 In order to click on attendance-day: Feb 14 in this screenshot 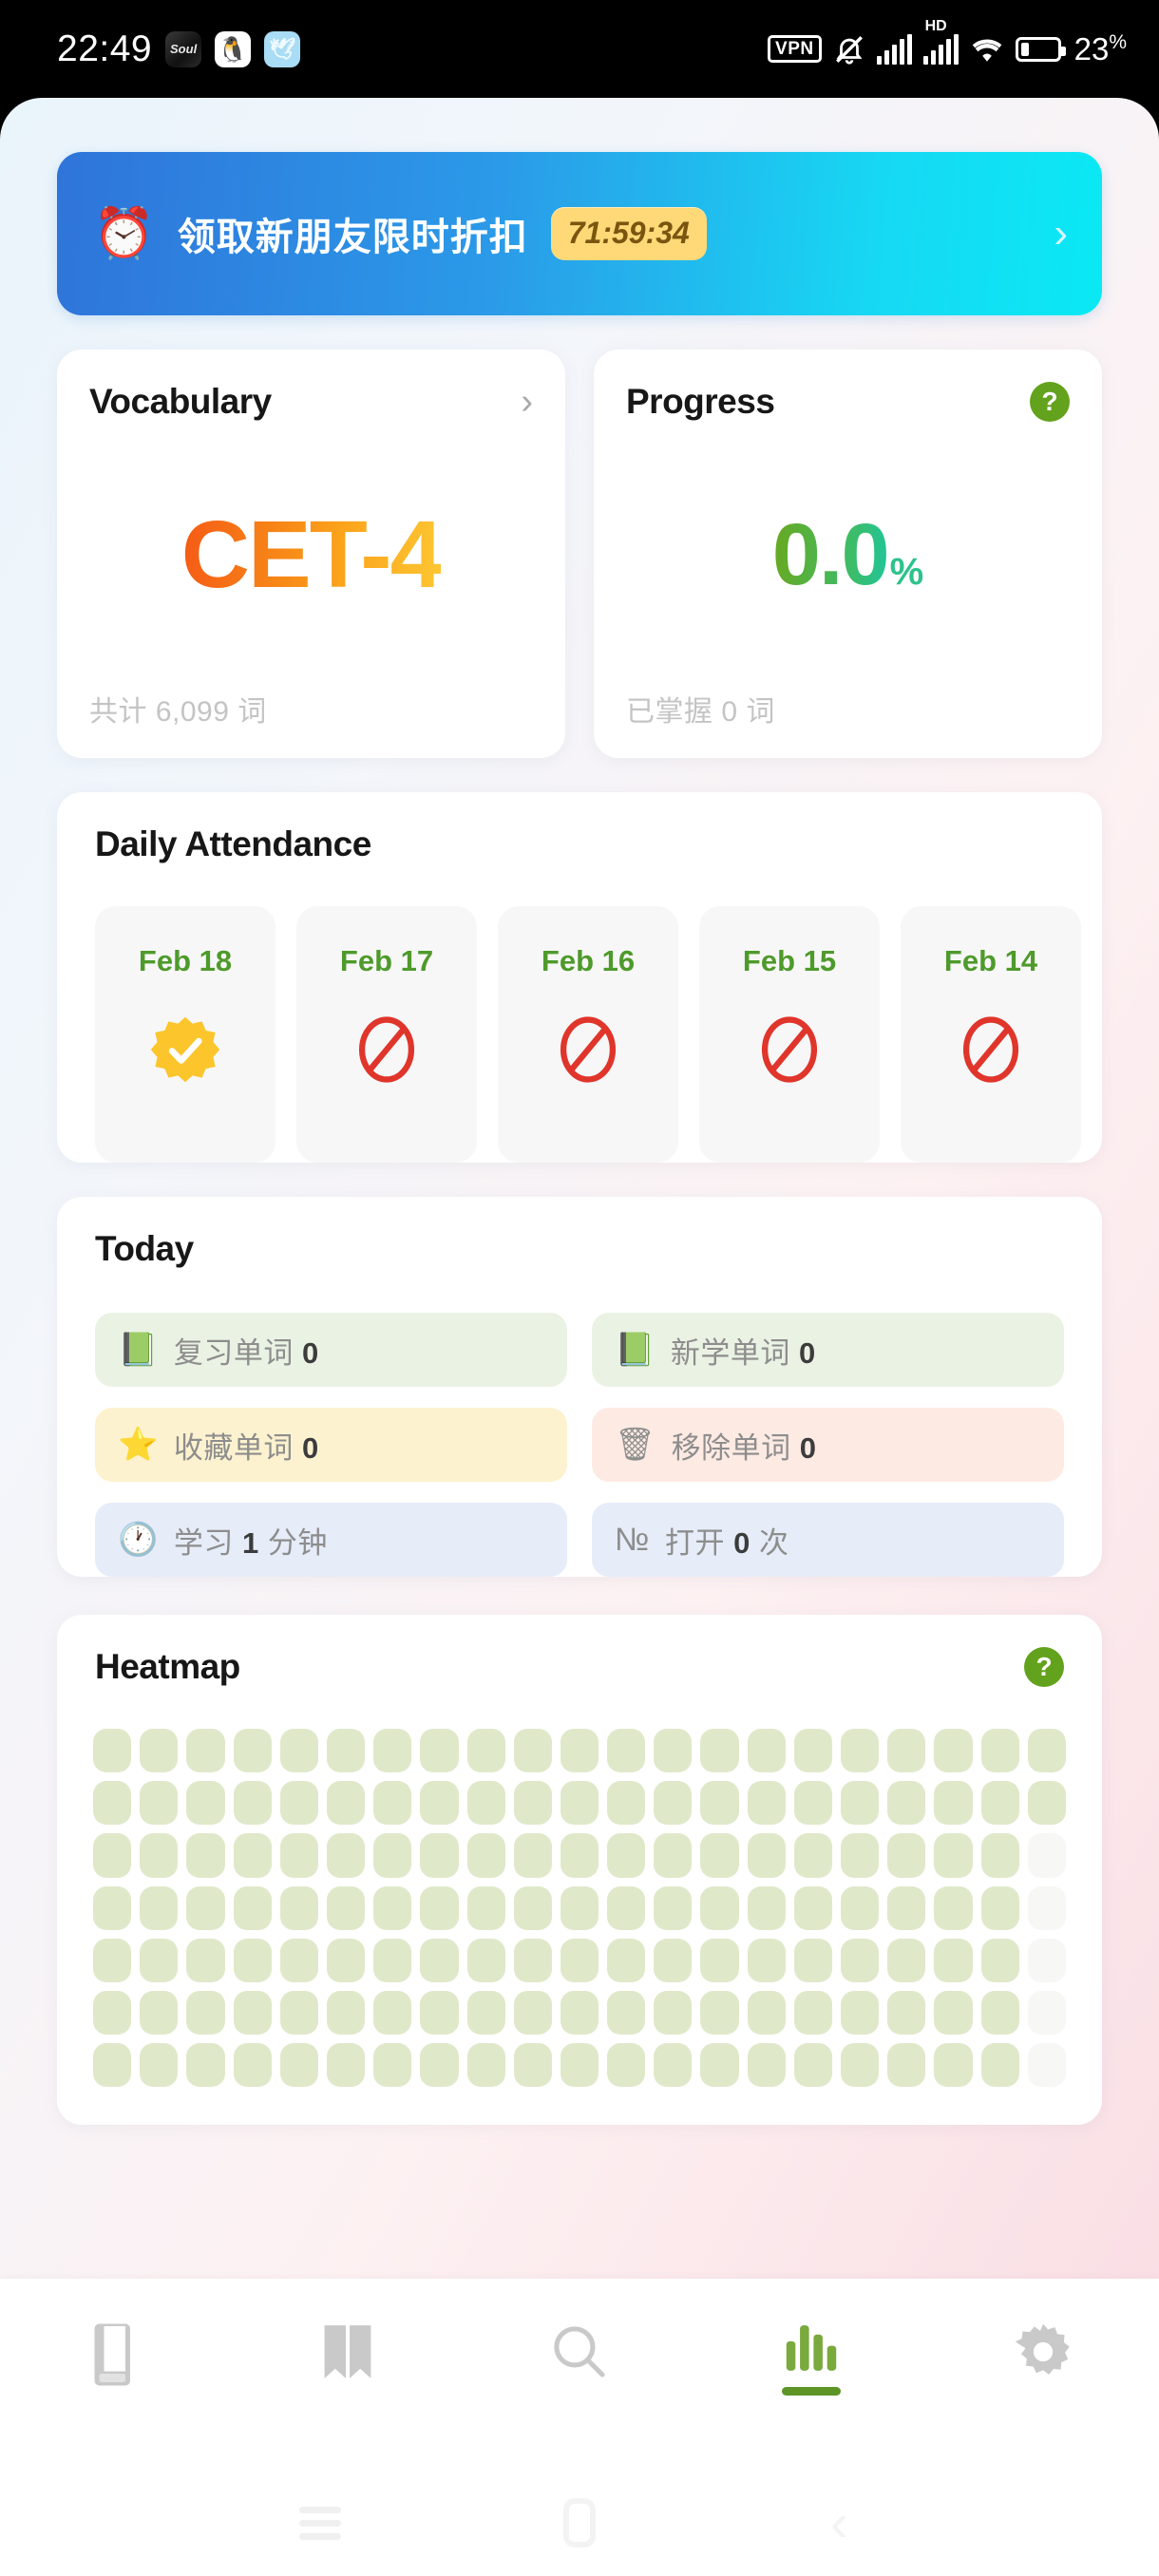, I will do `click(991, 1034)`.